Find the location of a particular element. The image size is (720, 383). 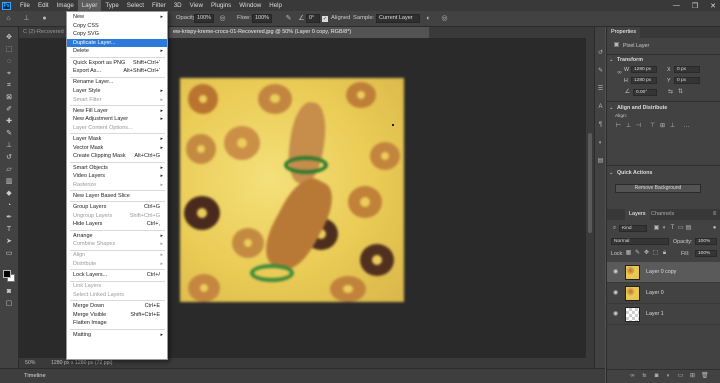

panel-menu-icon: ≡ is located at coordinates (714, 214).